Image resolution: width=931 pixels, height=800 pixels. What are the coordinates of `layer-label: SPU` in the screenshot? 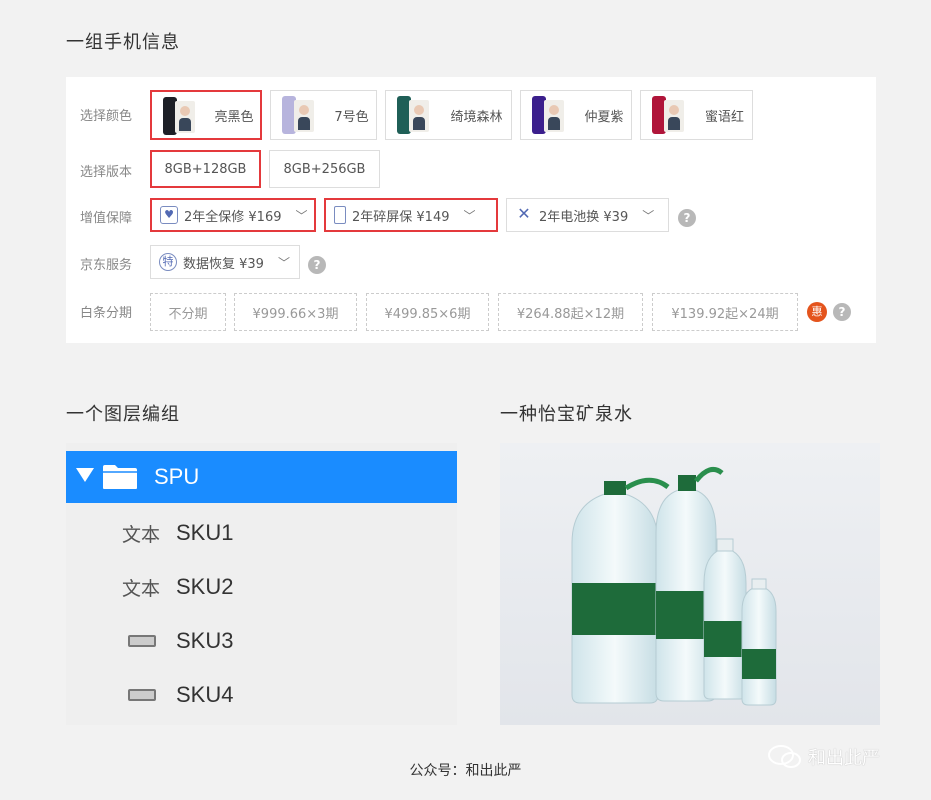 It's located at (177, 476).